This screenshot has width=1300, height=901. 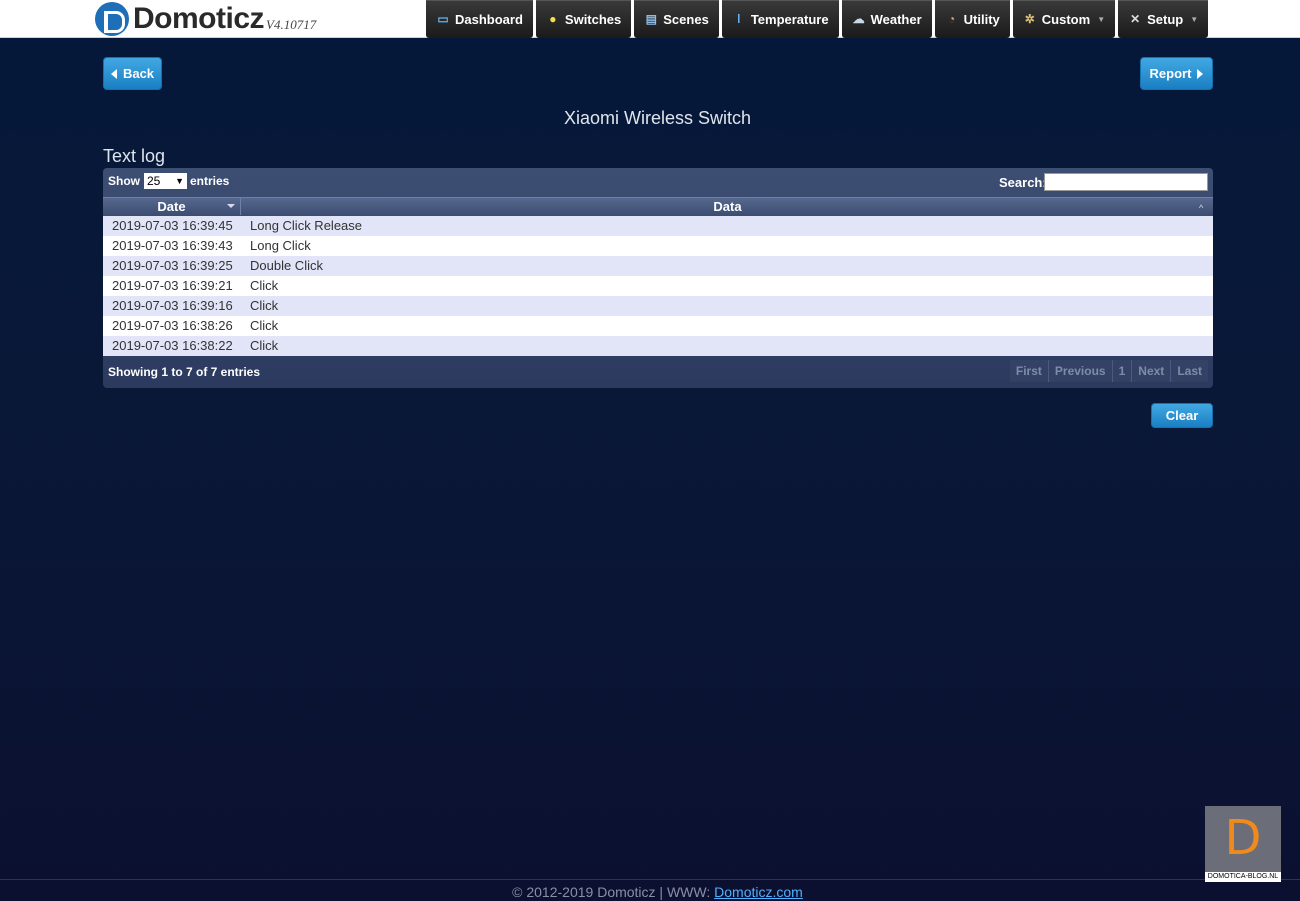 What do you see at coordinates (896, 19) in the screenshot?
I see `nav-label: Weather` at bounding box center [896, 19].